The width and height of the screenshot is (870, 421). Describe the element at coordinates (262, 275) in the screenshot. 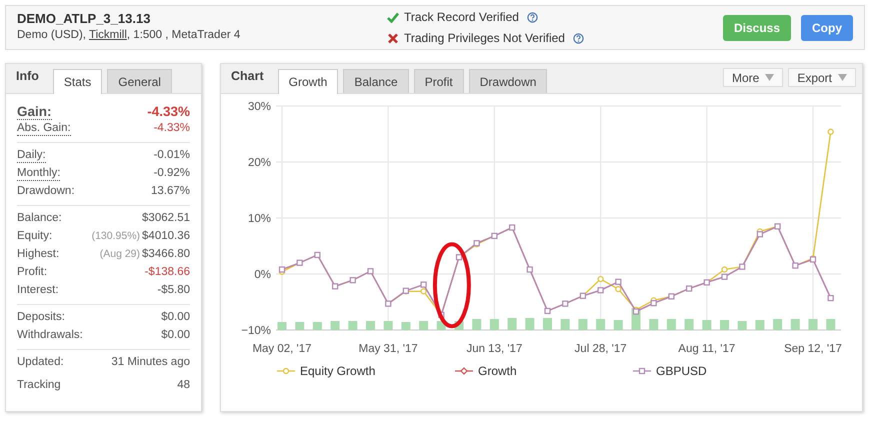

I see `y-axis-label: 0%` at that location.